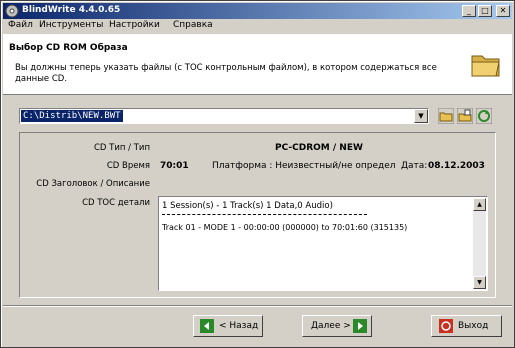 This screenshot has width=515, height=348. Describe the element at coordinates (479, 204) in the screenshot. I see `scroll-up-icon: ▲` at that location.